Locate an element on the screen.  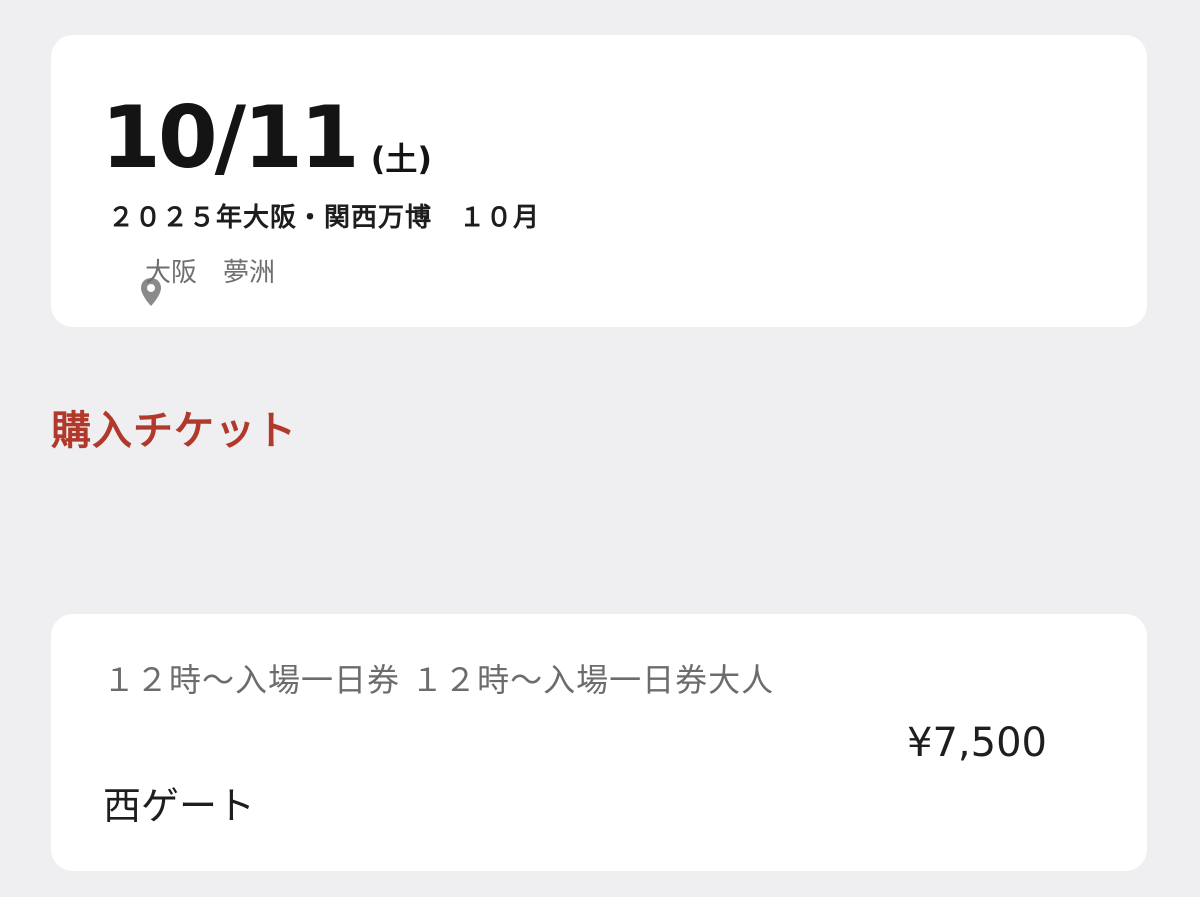
purchased-tickets-heading: 購入チケット is located at coordinates (174, 431).